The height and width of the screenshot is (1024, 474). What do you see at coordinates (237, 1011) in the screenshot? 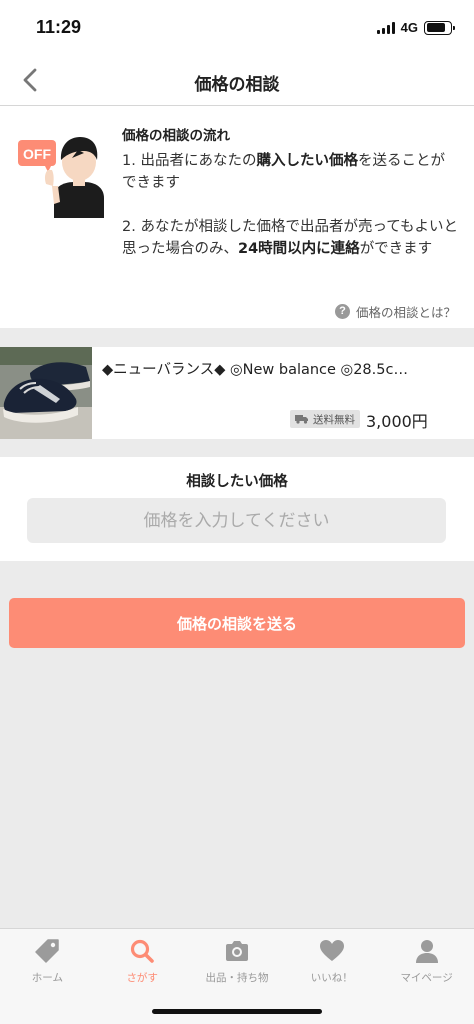
I see `home-indicator` at bounding box center [237, 1011].